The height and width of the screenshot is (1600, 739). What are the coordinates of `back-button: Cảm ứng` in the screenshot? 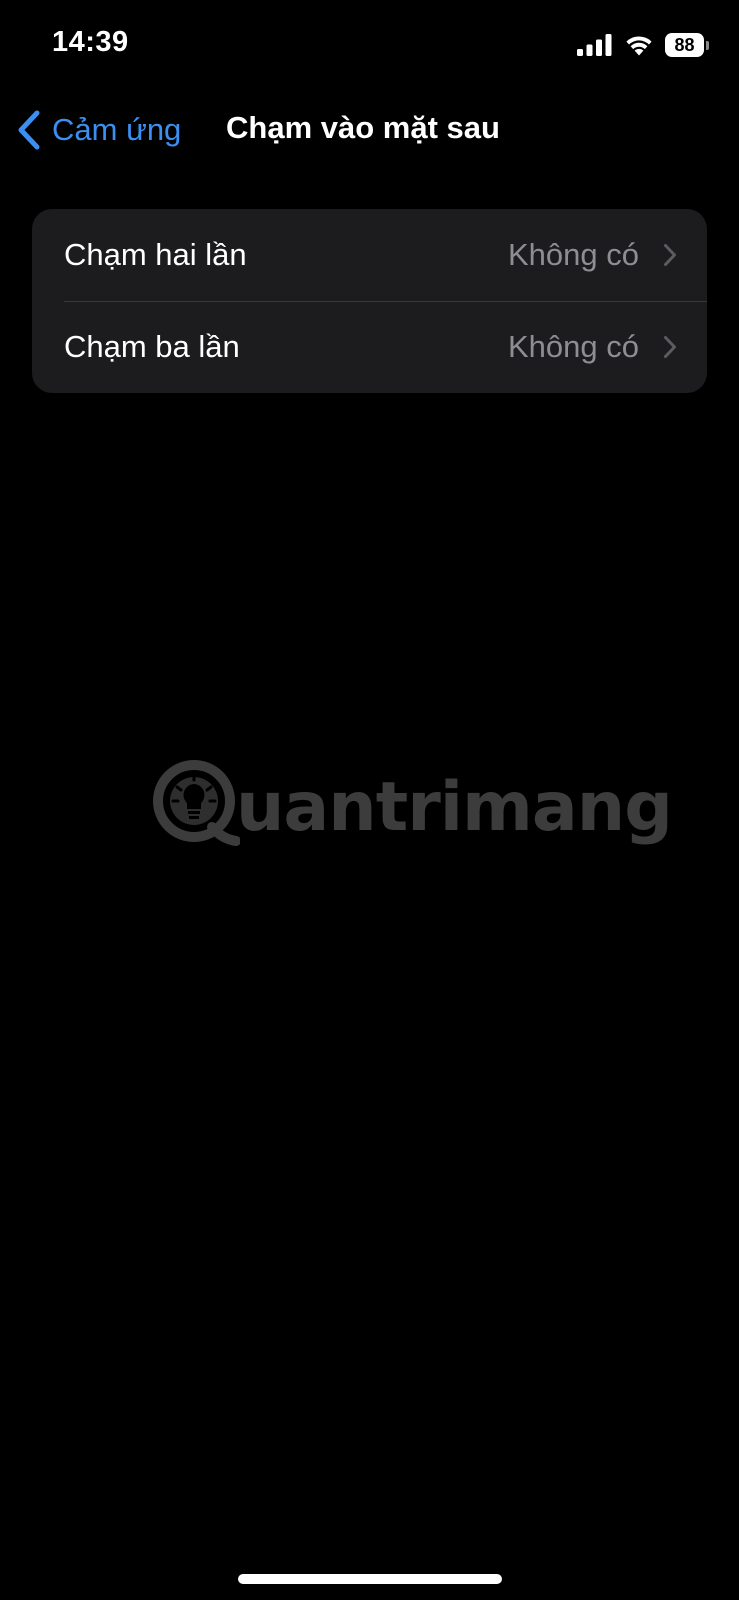 It's located at (98, 130).